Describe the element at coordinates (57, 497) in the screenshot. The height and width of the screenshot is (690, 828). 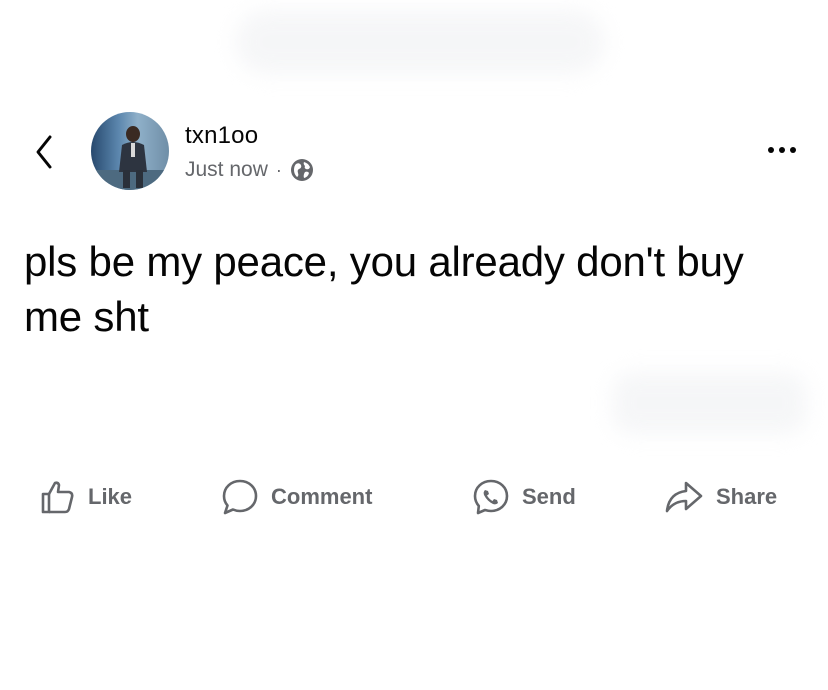
I see `thumbs-up-icon` at that location.